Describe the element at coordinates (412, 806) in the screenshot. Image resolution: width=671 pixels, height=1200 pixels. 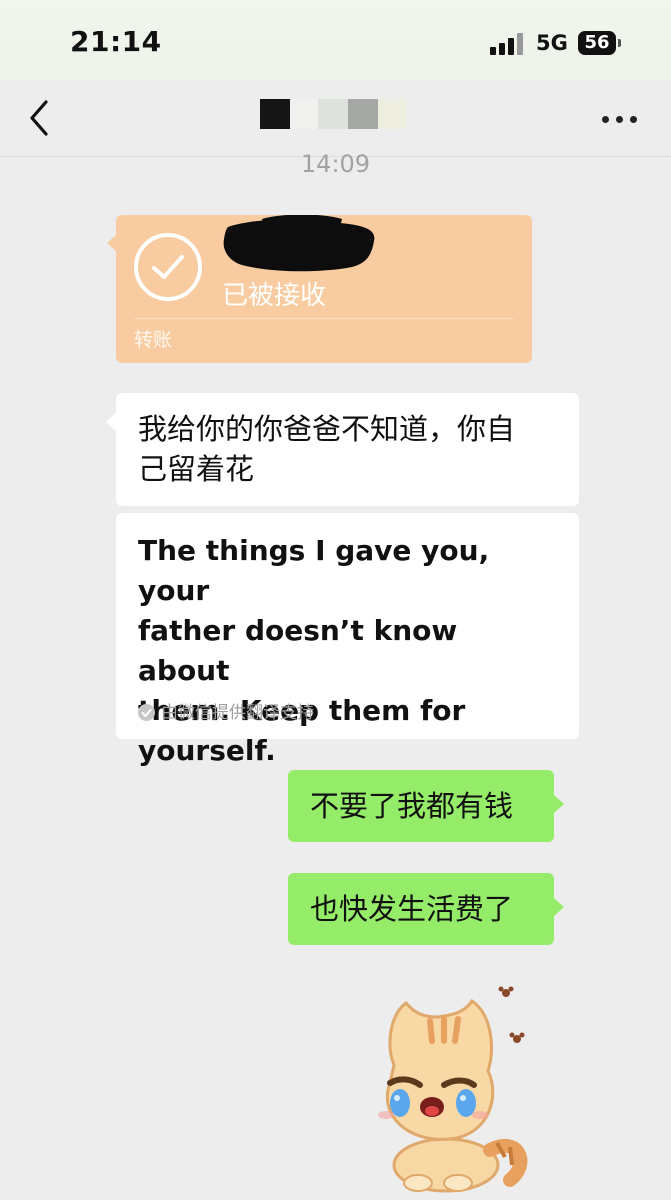
I see `outgoing-message-text: 不要了我都有钱` at that location.